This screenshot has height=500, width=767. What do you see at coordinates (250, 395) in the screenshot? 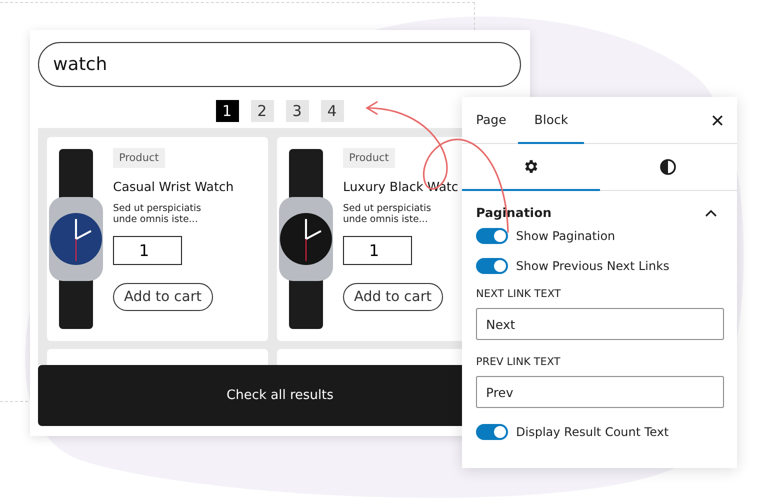
I see `check-results-button: Check all results` at bounding box center [250, 395].